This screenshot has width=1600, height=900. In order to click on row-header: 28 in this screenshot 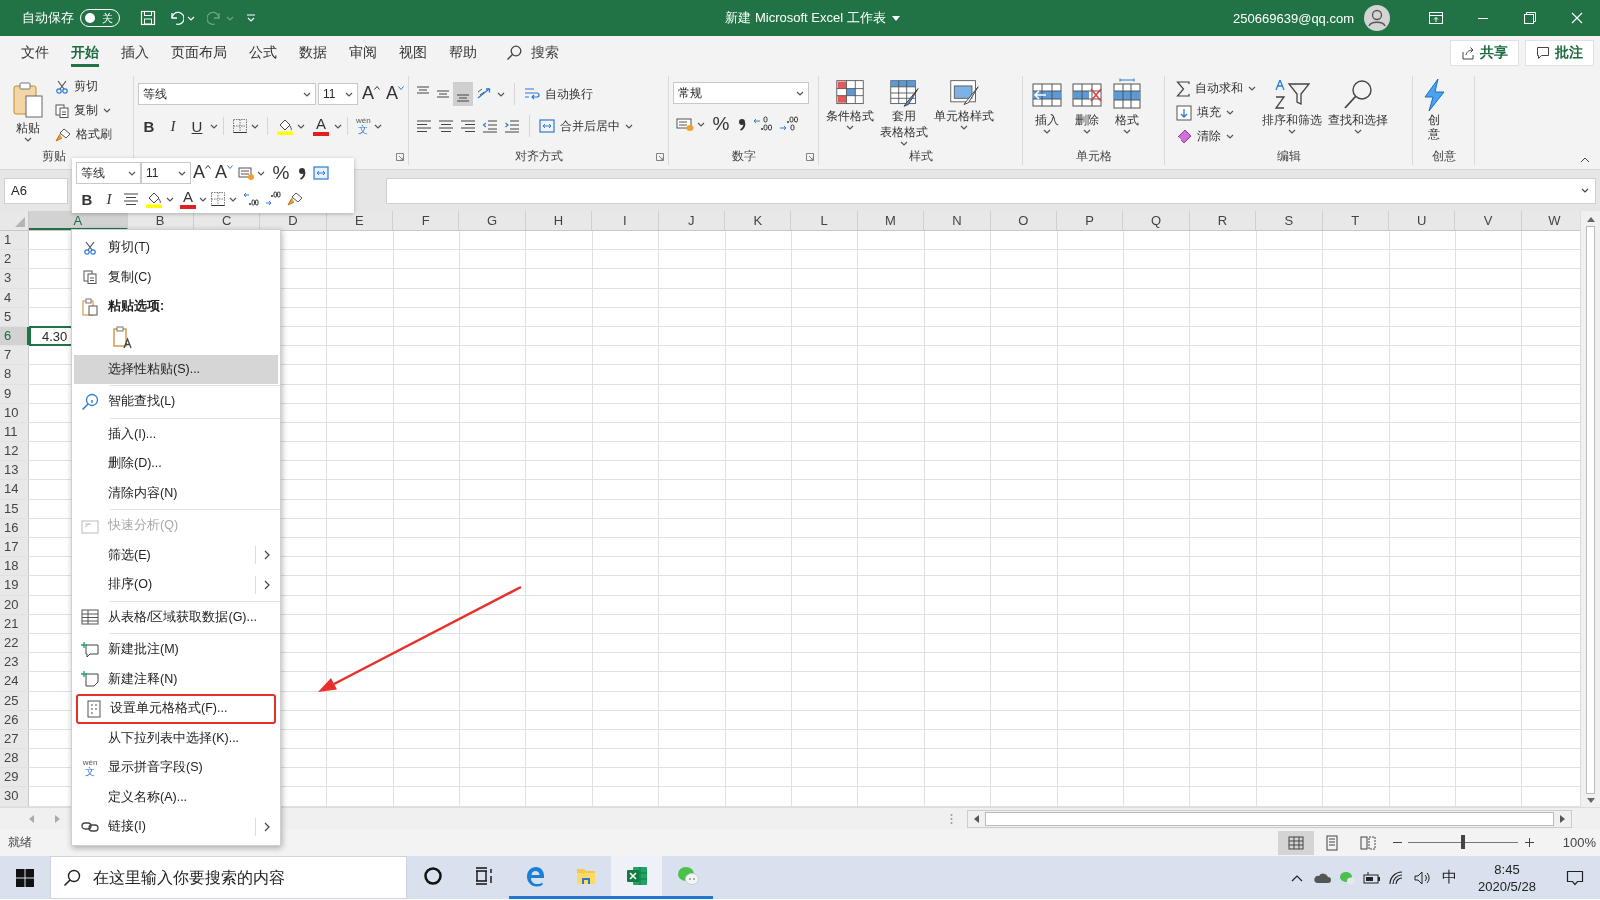, I will do `click(14, 758)`.